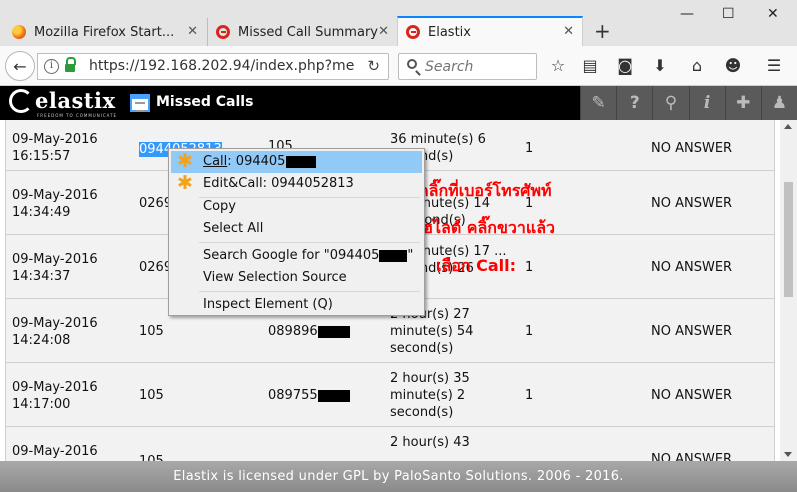 This screenshot has width=797, height=492. I want to click on url-bar: i https://192.168.202.94/index.php?me ↻, so click(213, 66).